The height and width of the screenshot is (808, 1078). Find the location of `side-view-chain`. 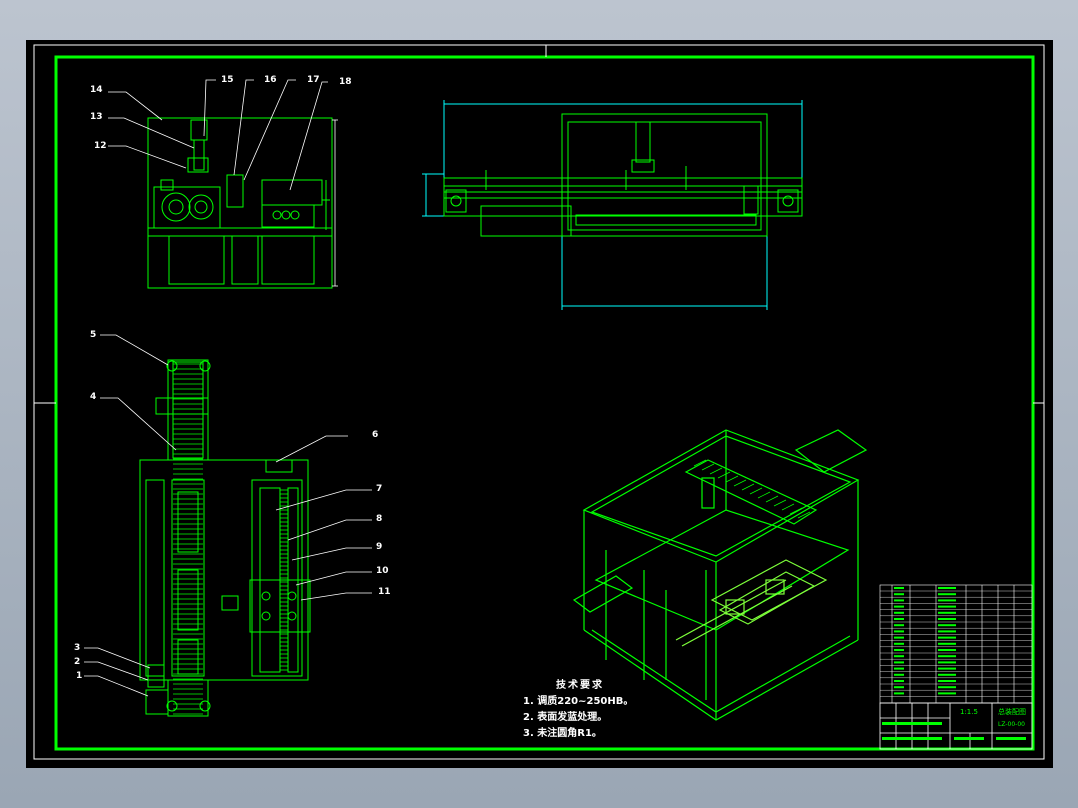

side-view-chain is located at coordinates (230, 539).